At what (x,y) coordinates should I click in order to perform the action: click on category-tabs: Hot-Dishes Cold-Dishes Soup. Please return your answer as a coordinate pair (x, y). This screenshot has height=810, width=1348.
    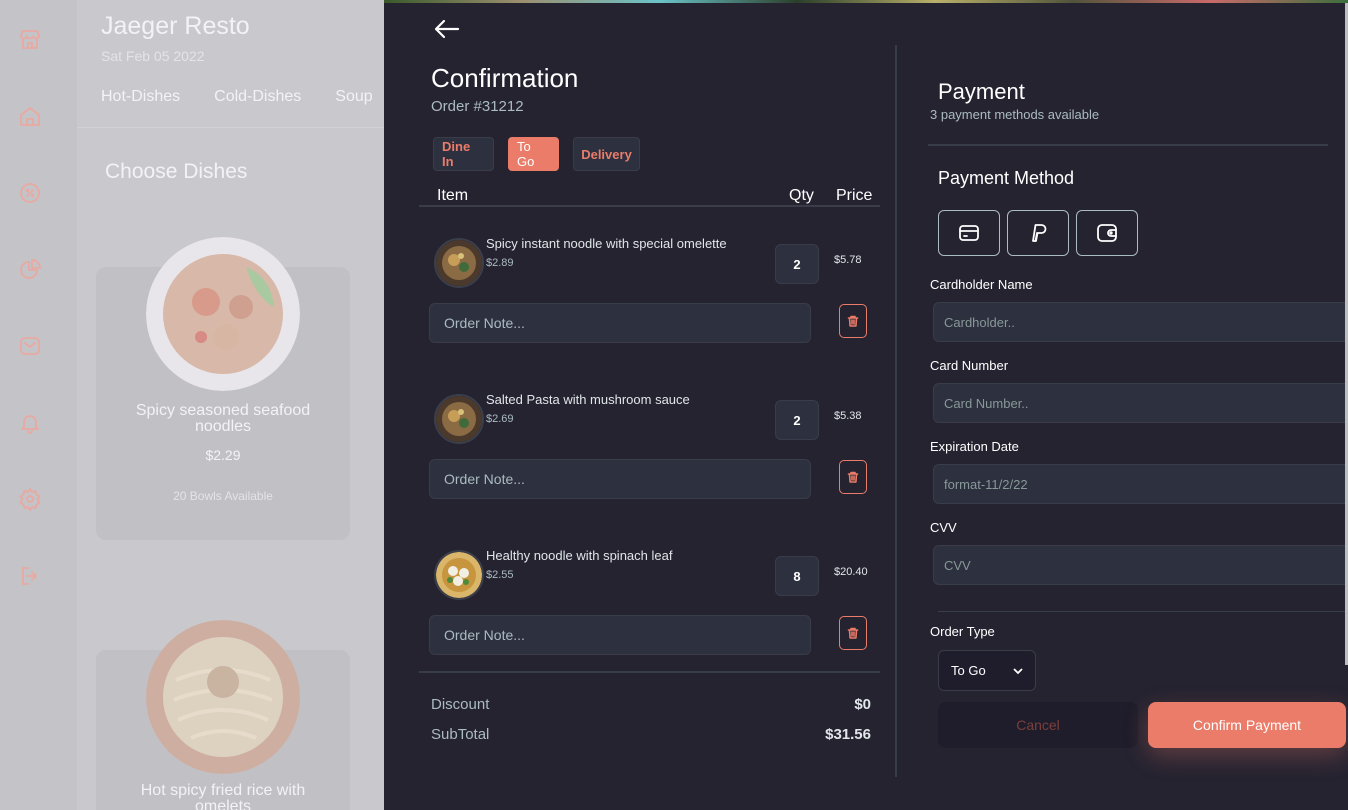
    Looking at the image, I should click on (237, 97).